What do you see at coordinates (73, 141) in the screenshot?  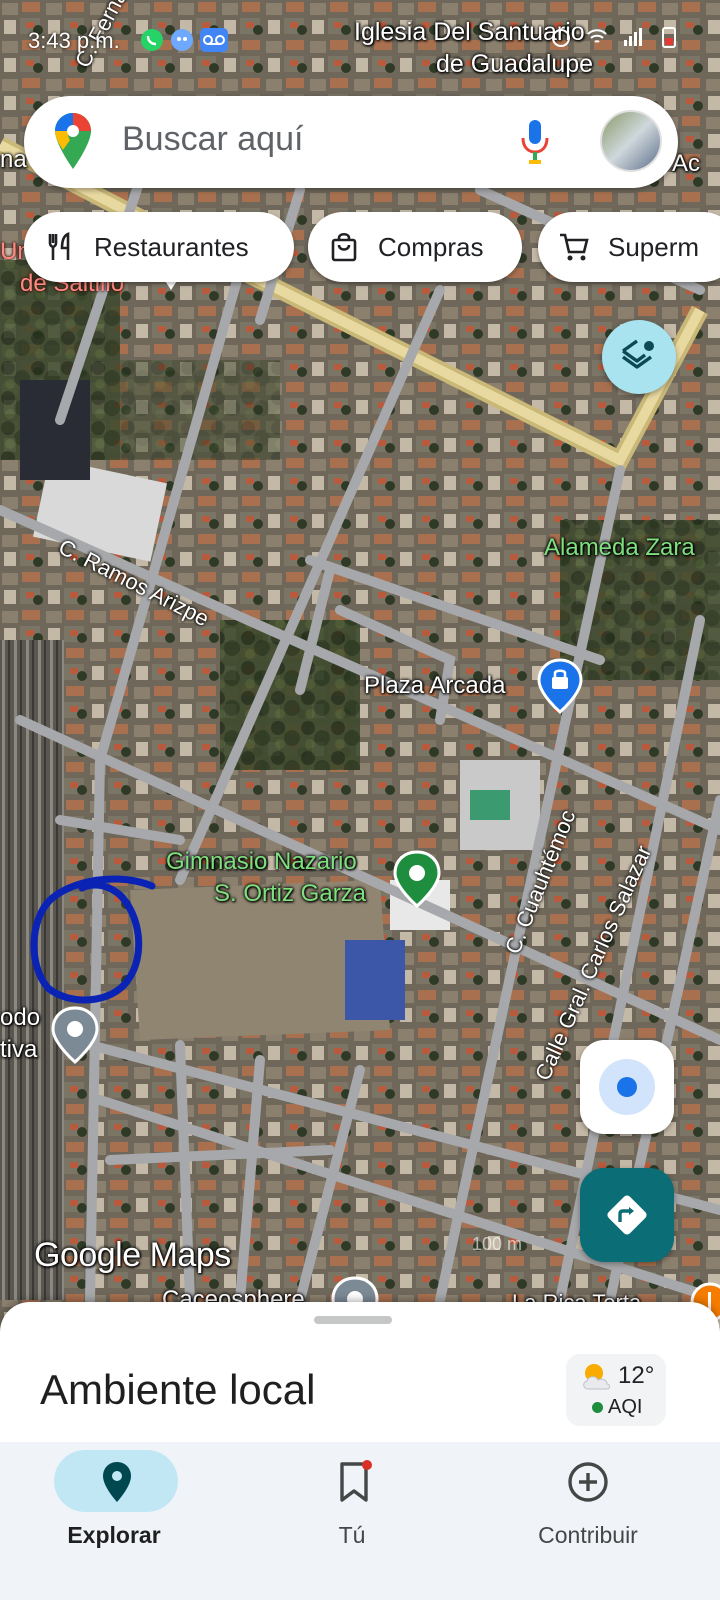 I see `google-maps-pin-icon` at bounding box center [73, 141].